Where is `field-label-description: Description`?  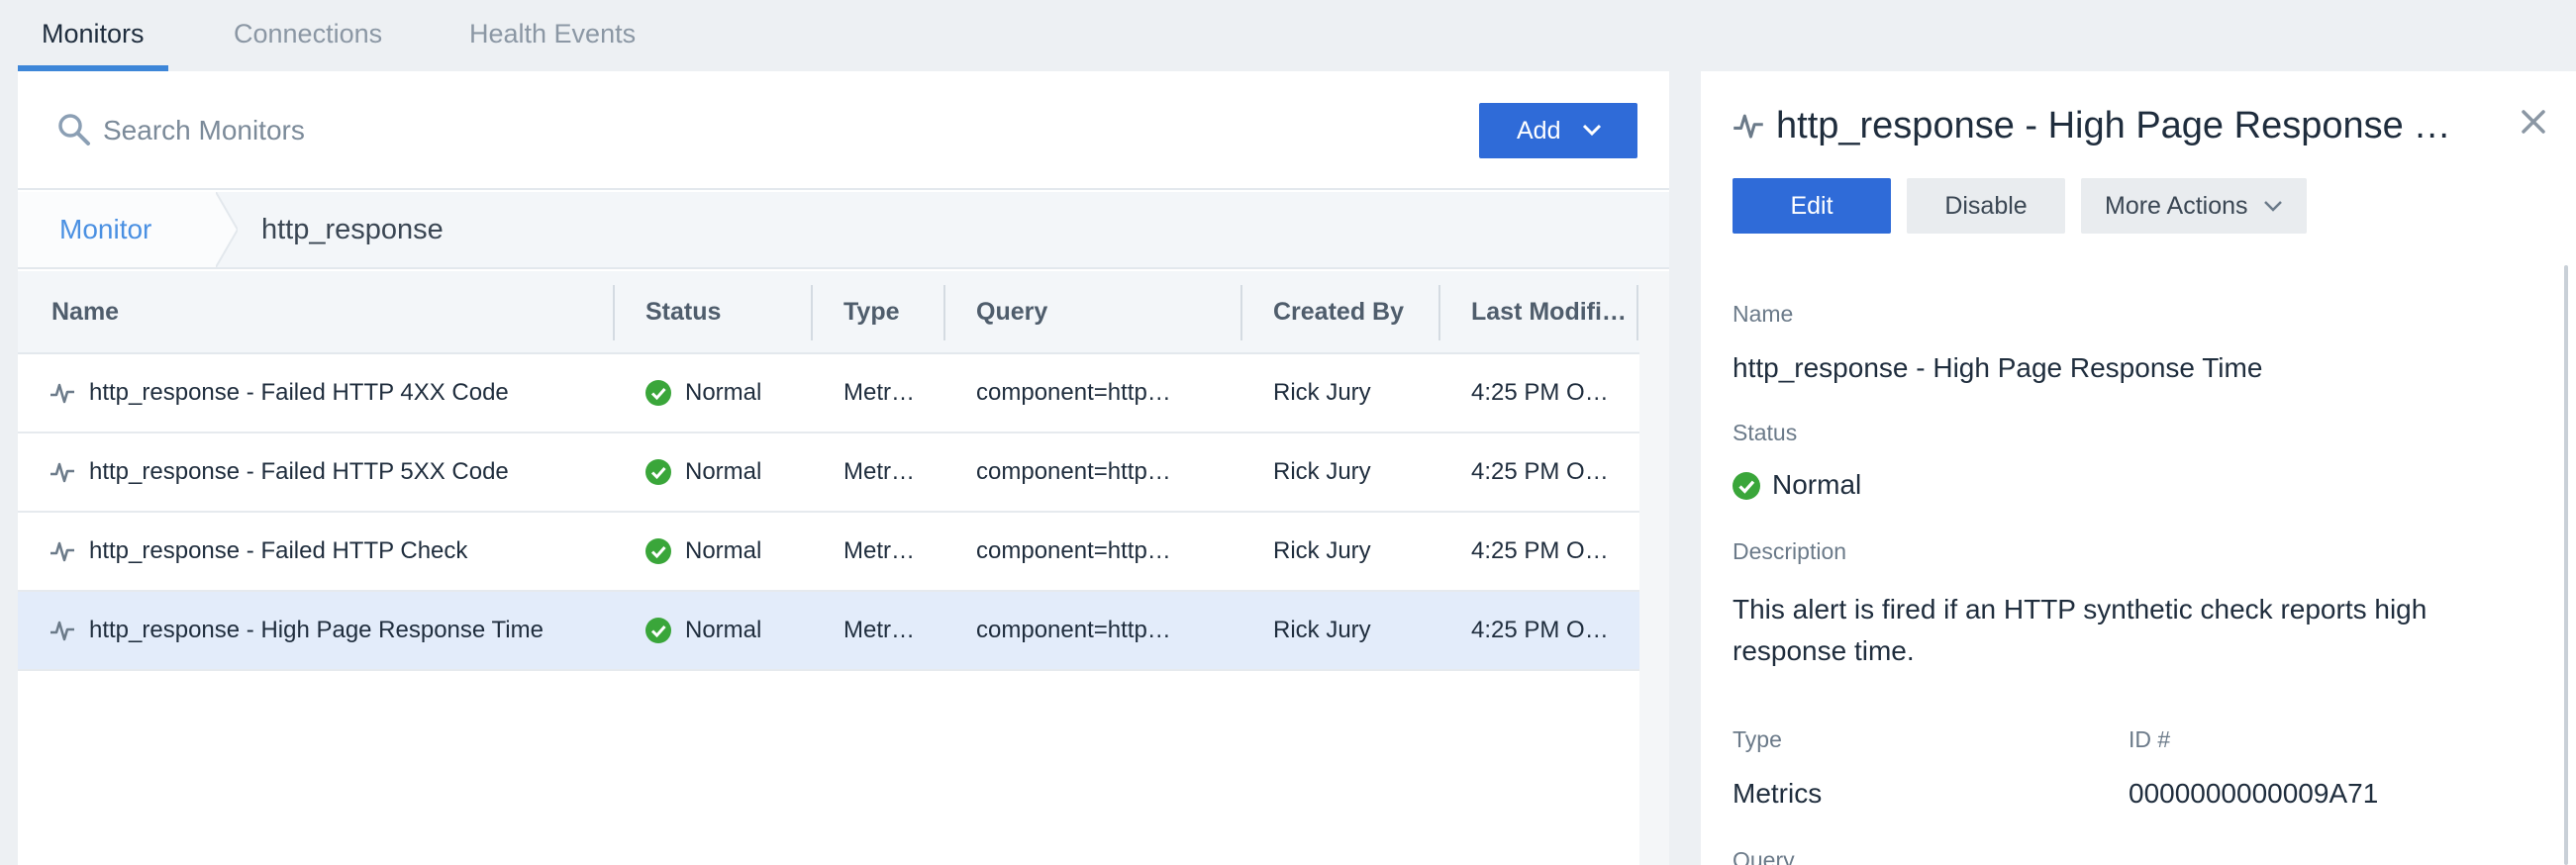 field-label-description: Description is located at coordinates (1790, 551).